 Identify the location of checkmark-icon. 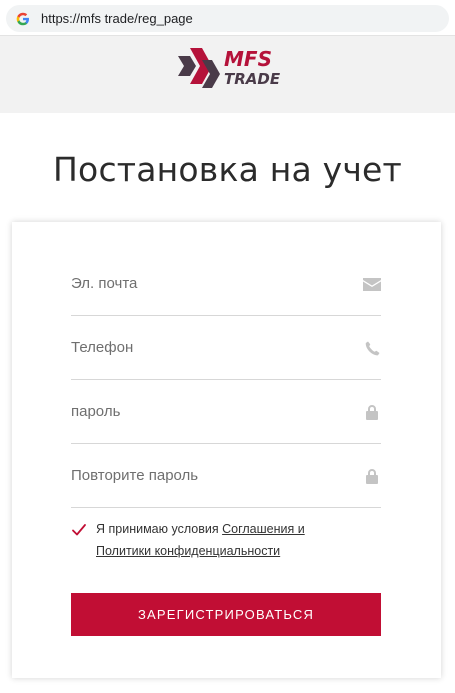
(79, 530).